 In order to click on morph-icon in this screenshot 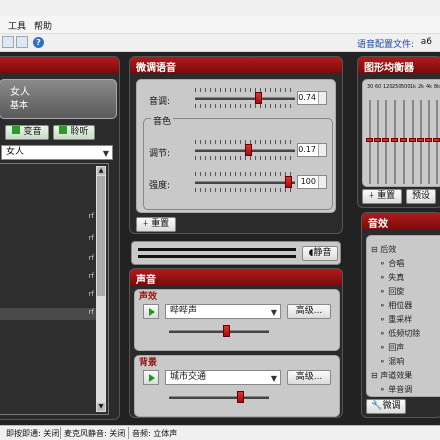, I will do `click(16, 130)`.